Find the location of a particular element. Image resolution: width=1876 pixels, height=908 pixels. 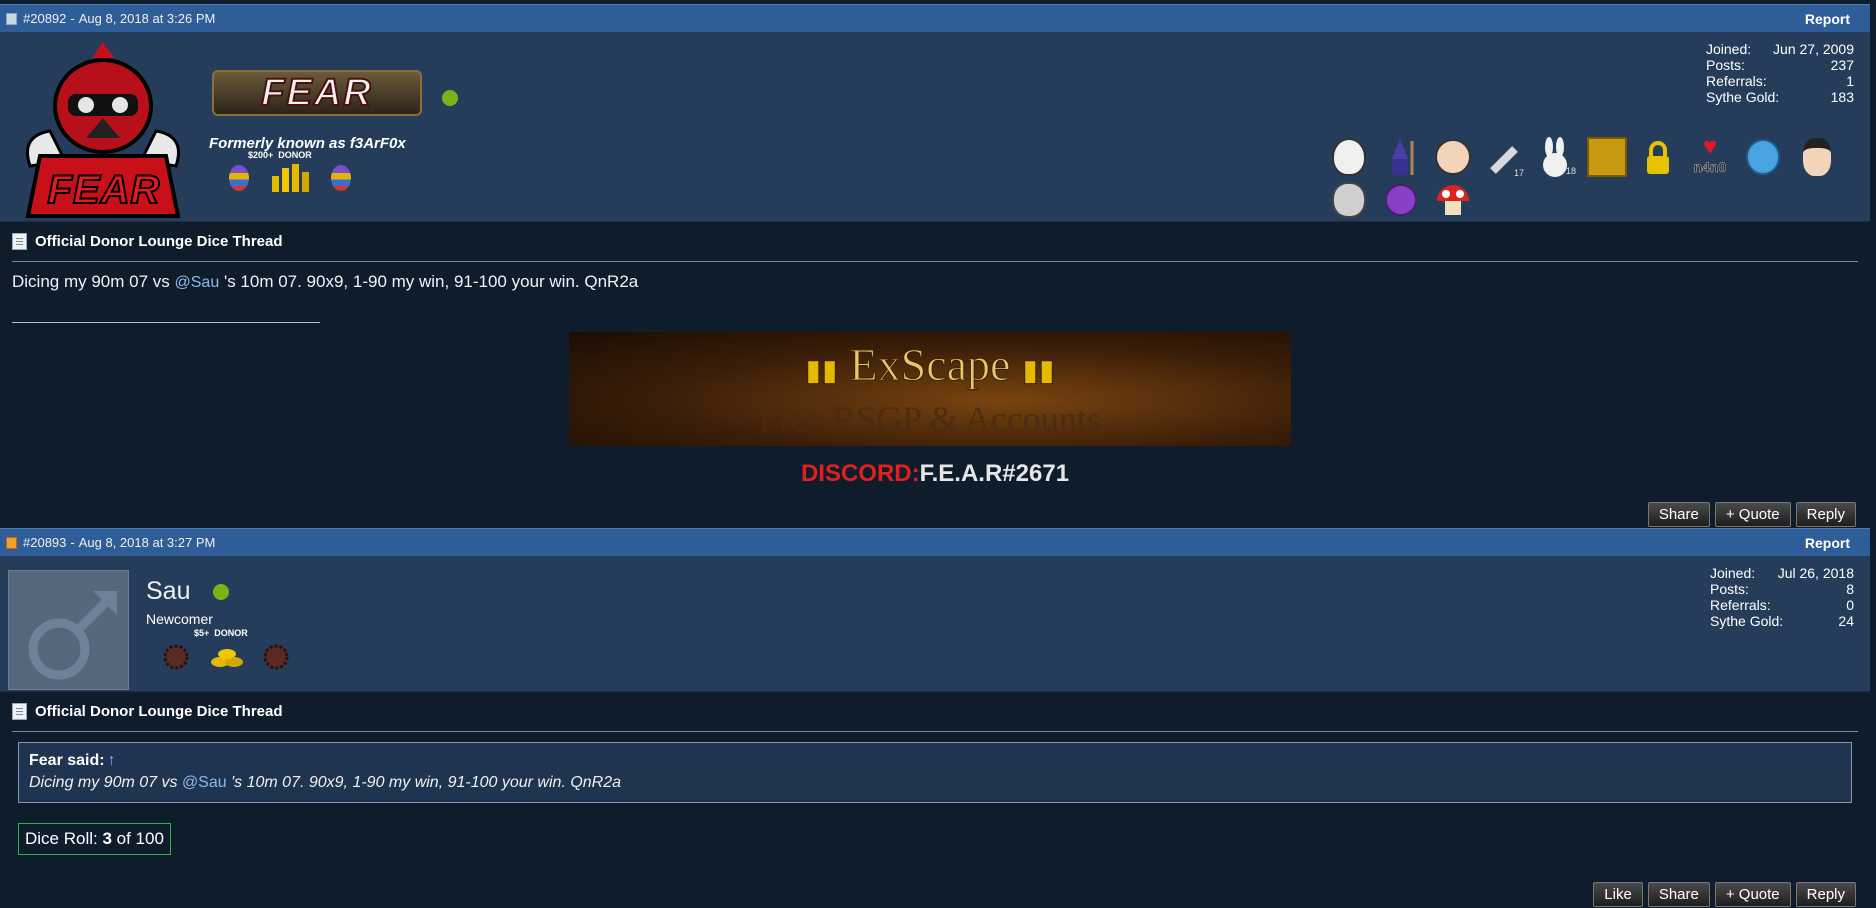

post-header: #20892 - Aug 8, 2018 at 3:26 PM Report is located at coordinates (935, 18).